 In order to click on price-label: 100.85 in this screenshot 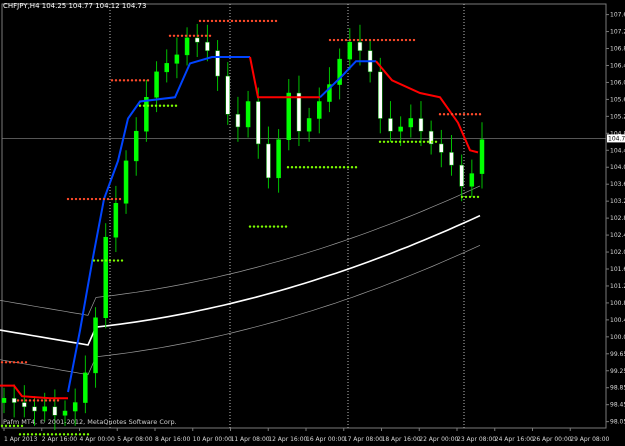, I will do `click(617, 303)`.